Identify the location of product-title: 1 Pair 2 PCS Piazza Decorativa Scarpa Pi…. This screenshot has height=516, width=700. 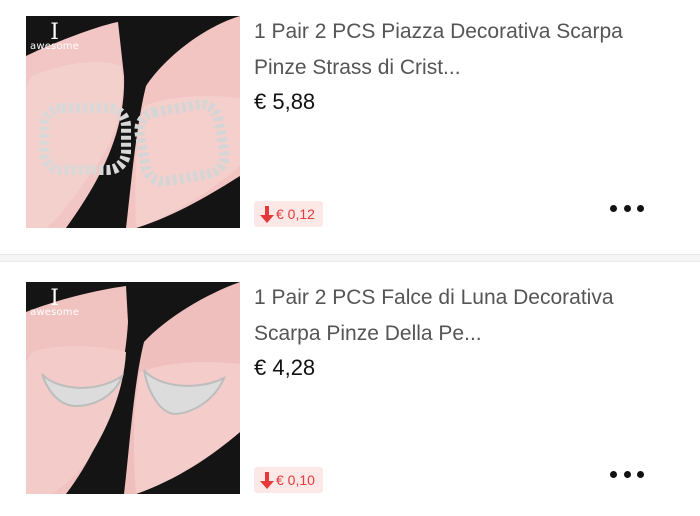
(464, 50).